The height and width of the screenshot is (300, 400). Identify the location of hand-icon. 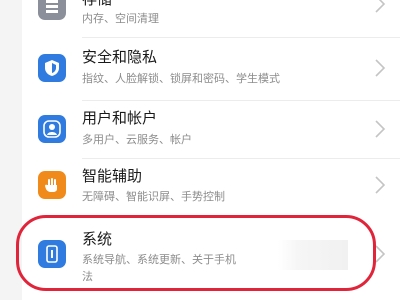
(52, 185).